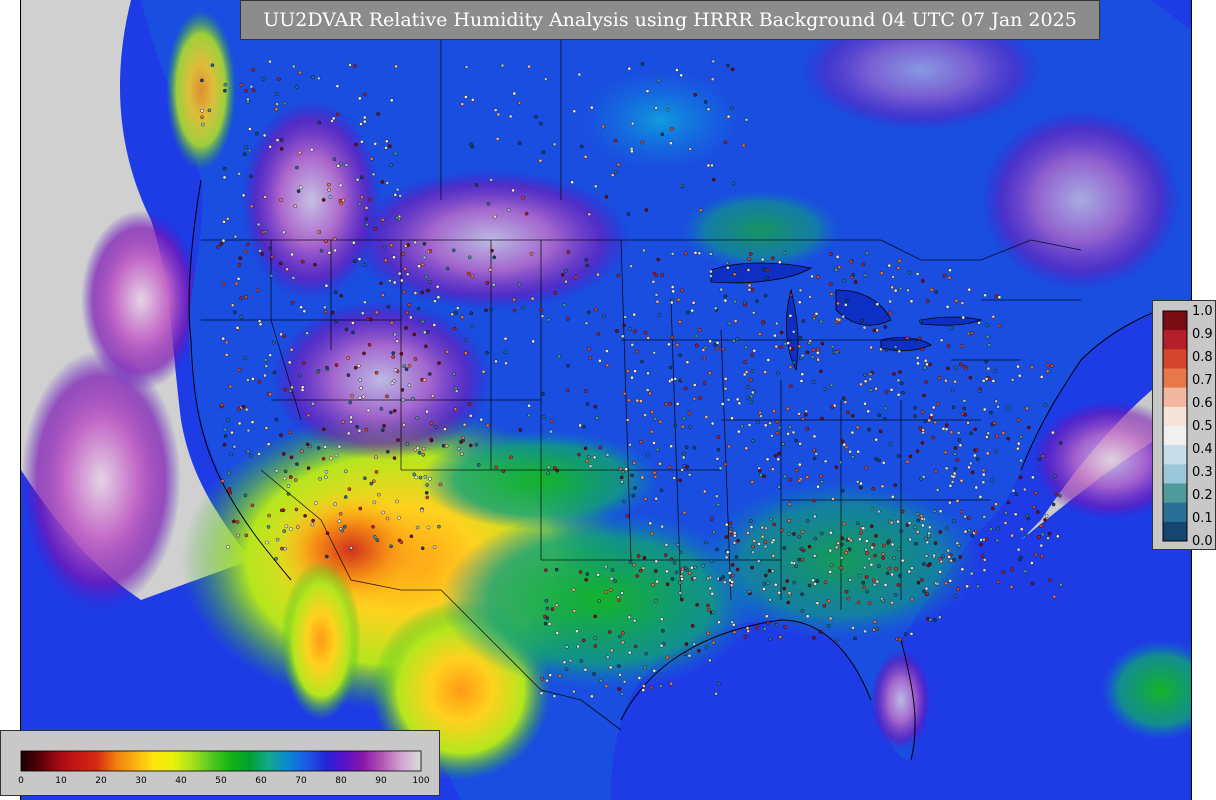 The height and width of the screenshot is (800, 1216). What do you see at coordinates (1202, 541) in the screenshot?
I see `ob-legend-label: 0.0` at bounding box center [1202, 541].